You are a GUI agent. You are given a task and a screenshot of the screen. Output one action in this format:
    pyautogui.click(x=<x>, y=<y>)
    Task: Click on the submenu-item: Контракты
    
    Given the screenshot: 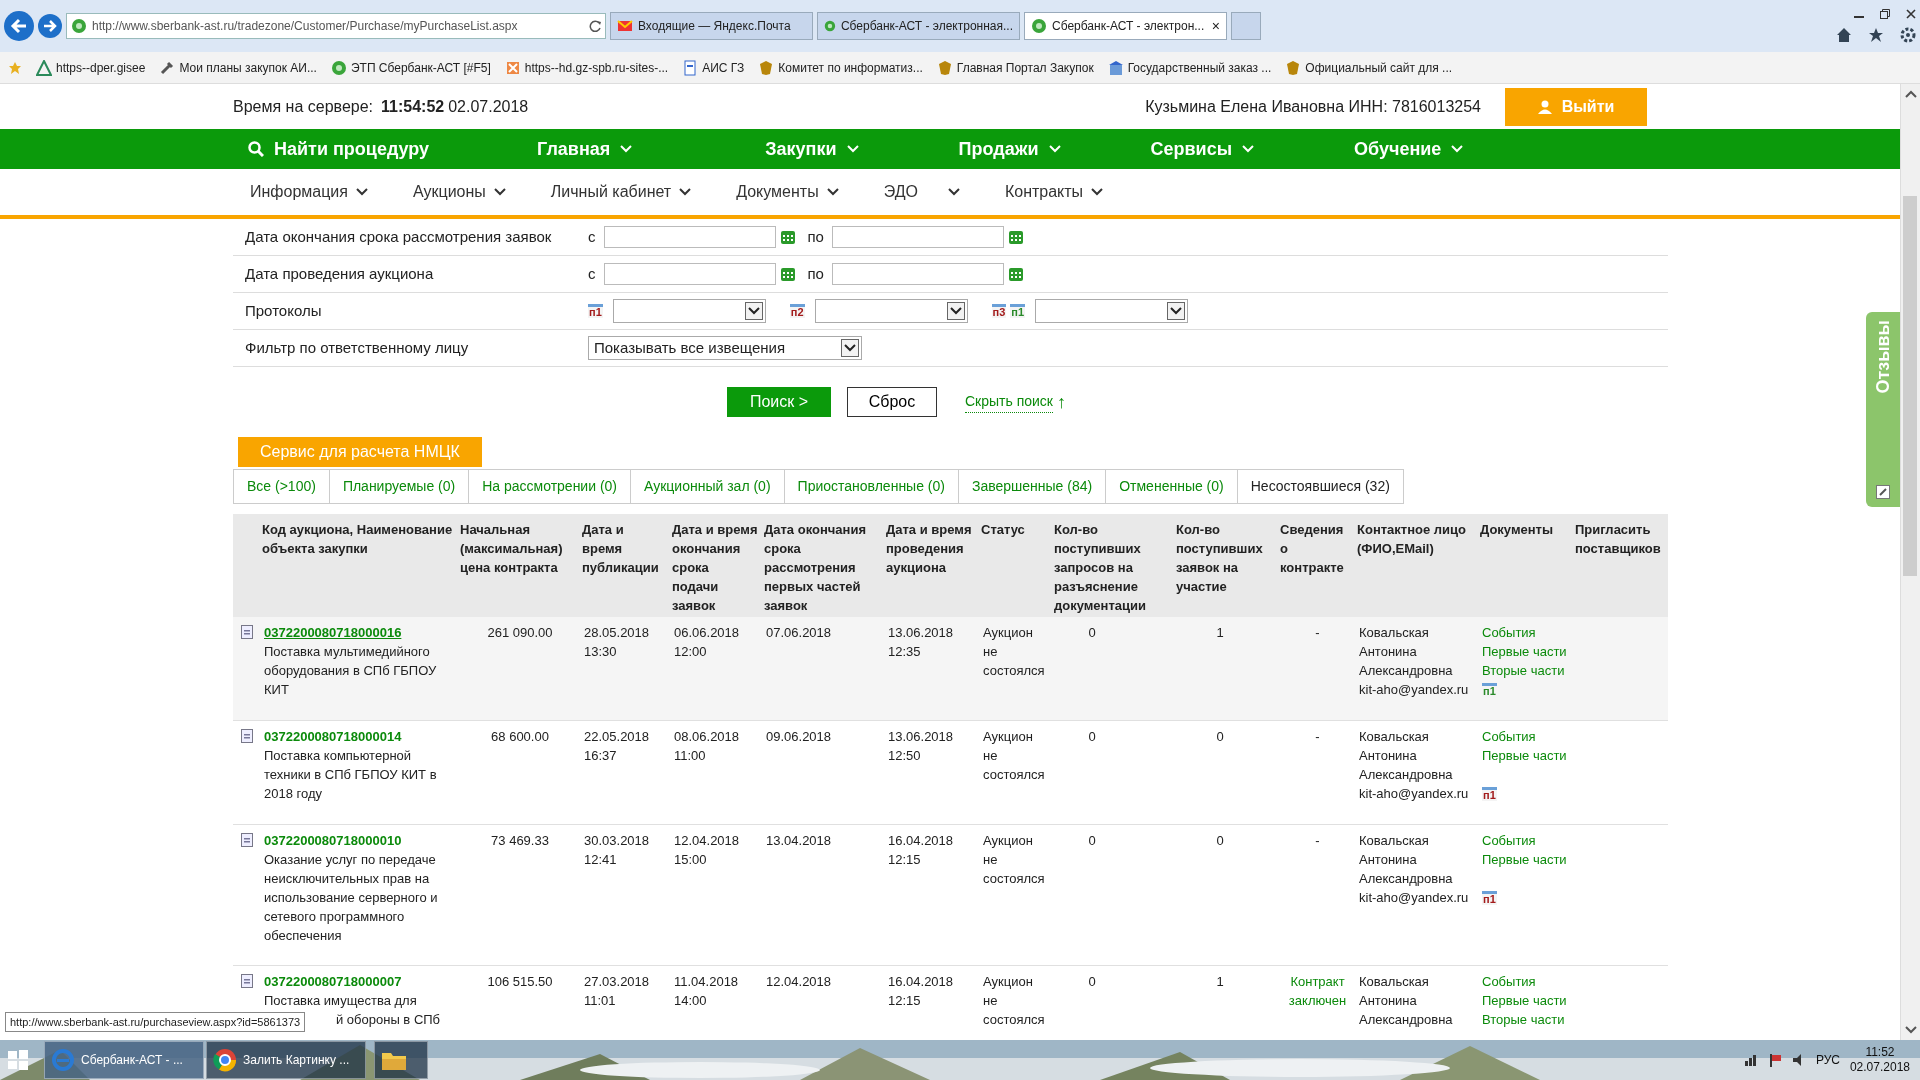 What is the action you would take?
    pyautogui.click(x=1054, y=192)
    